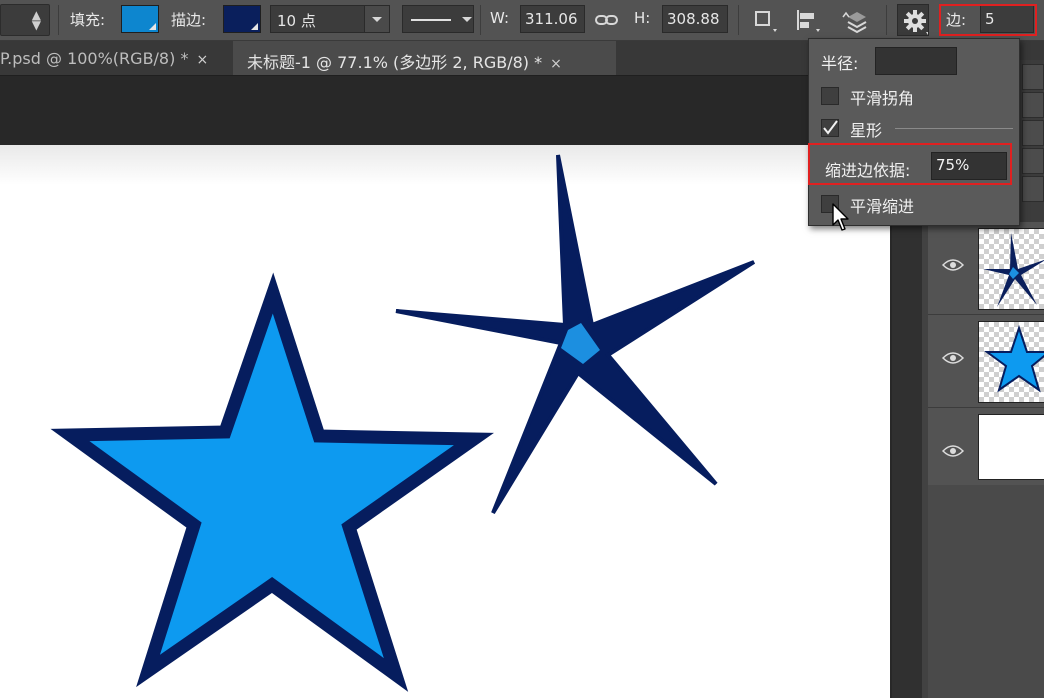 The height and width of the screenshot is (698, 1044). What do you see at coordinates (882, 98) in the screenshot?
I see `smooth-corners-label: 平滑拐角` at bounding box center [882, 98].